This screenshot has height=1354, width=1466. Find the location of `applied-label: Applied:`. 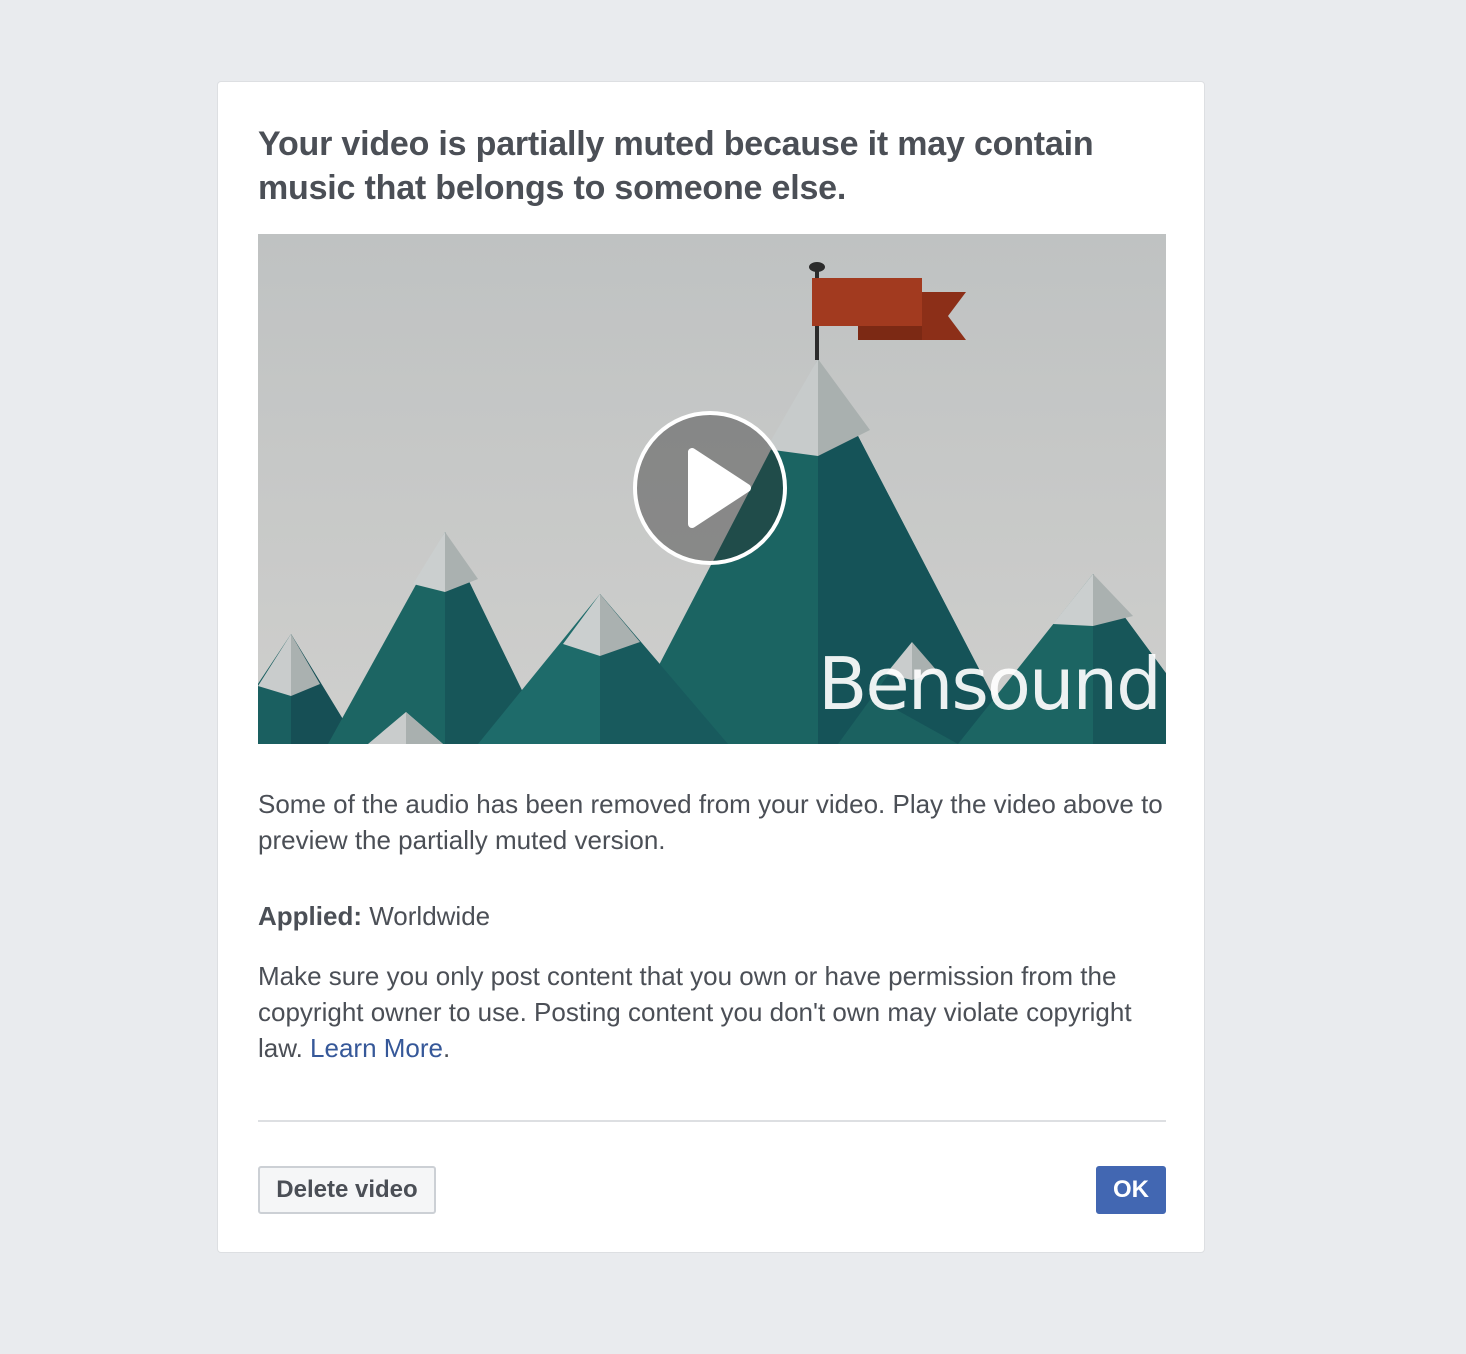

applied-label: Applied: is located at coordinates (310, 916).